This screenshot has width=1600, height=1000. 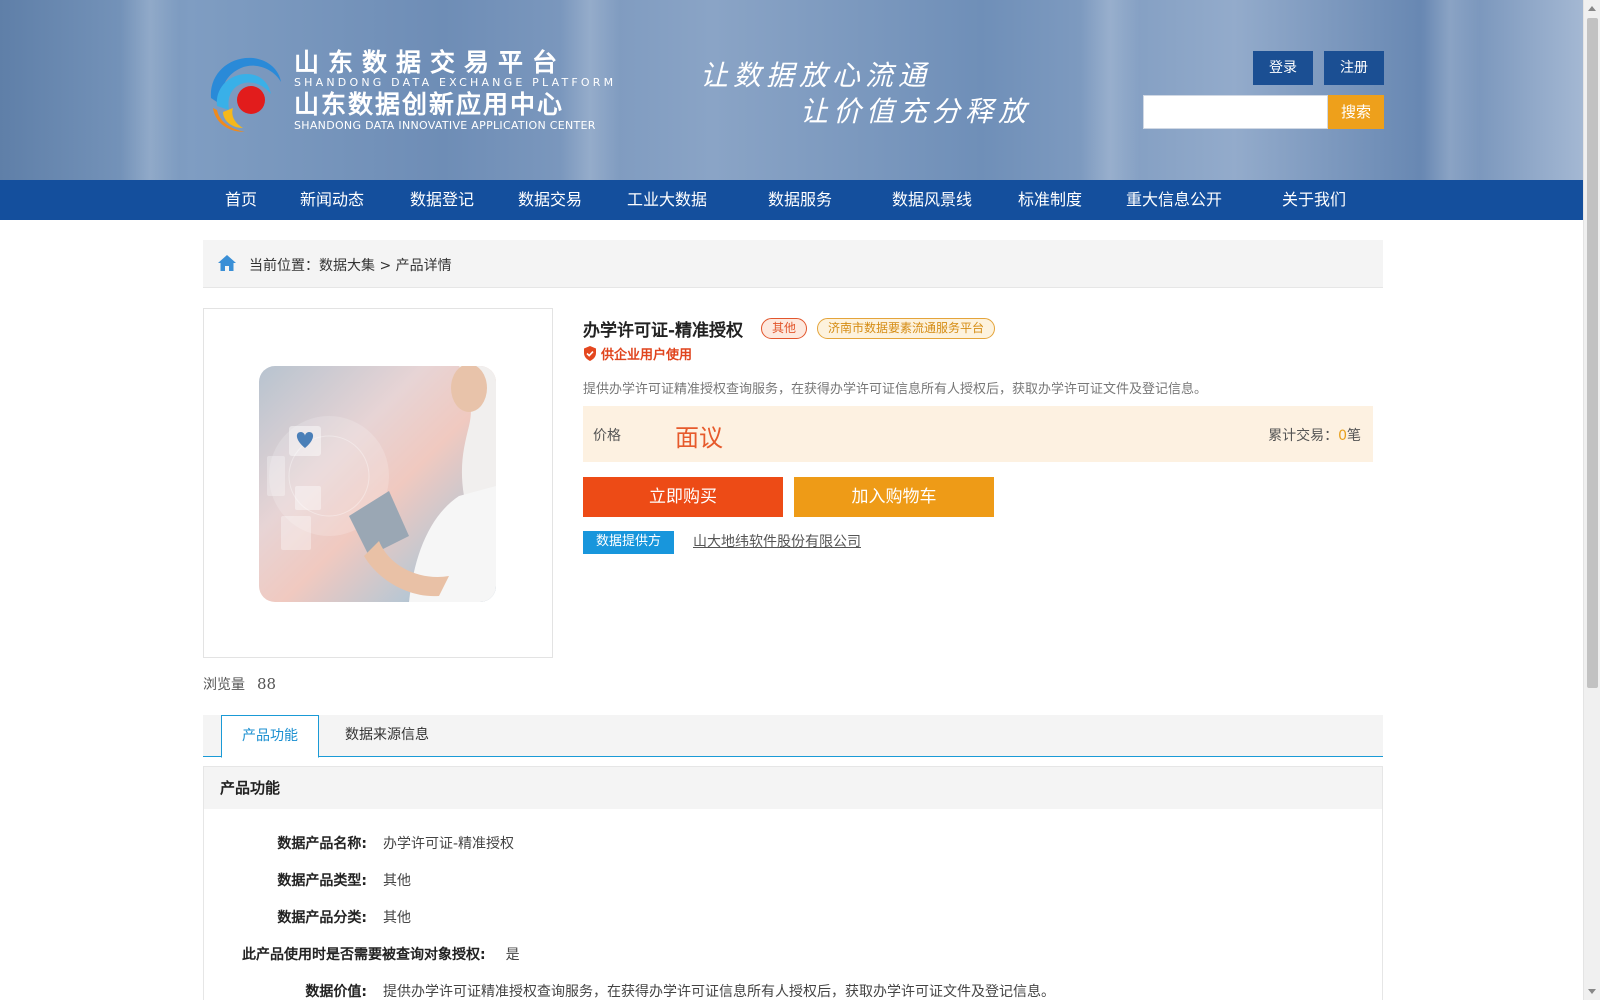 I want to click on page-scrollbar, so click(x=1591, y=500).